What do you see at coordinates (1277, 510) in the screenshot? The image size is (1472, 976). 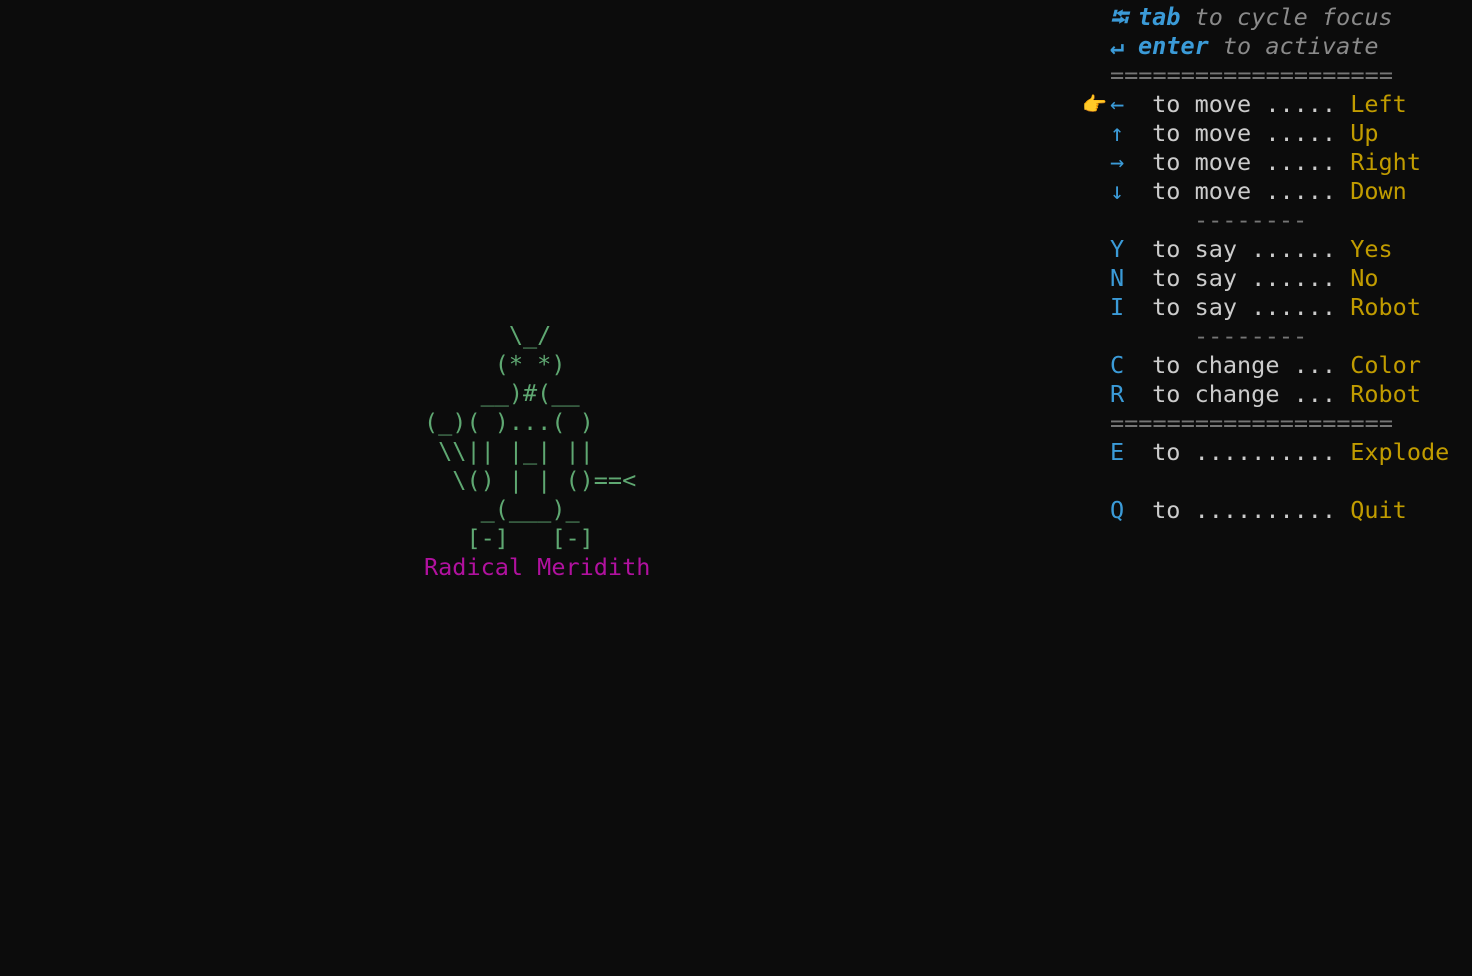 I see `binding-quit: Q to .......... Quit` at bounding box center [1277, 510].